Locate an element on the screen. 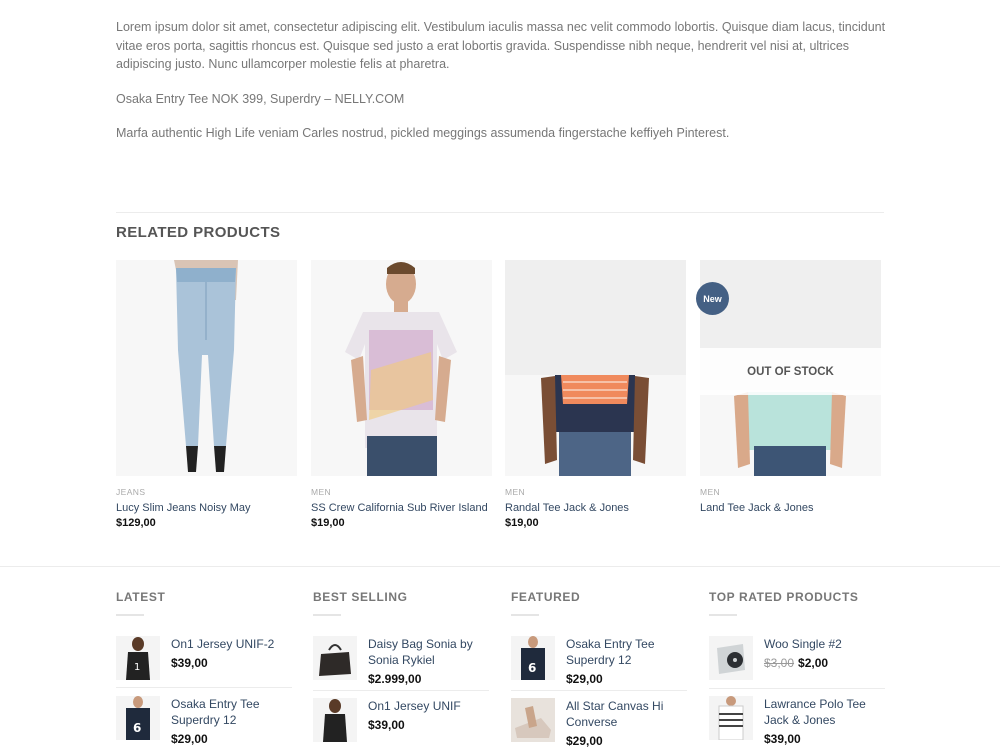  widget-title: TOP RATED PRODUCTS is located at coordinates (784, 597).